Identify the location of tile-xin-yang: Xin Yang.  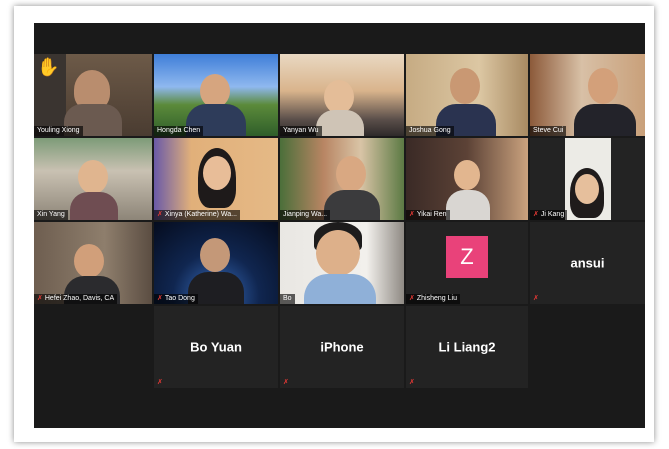
(93, 179).